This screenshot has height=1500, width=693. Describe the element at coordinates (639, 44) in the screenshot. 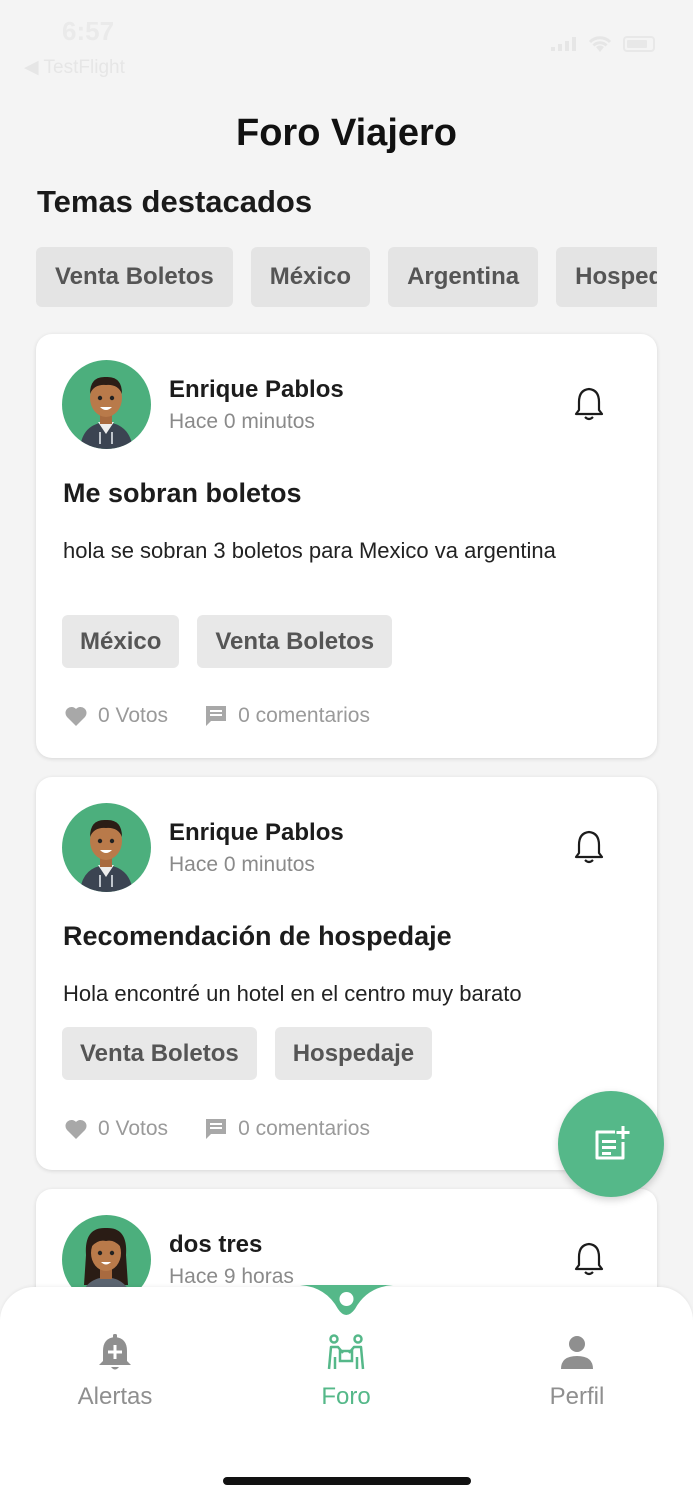

I see `battery-icon` at that location.